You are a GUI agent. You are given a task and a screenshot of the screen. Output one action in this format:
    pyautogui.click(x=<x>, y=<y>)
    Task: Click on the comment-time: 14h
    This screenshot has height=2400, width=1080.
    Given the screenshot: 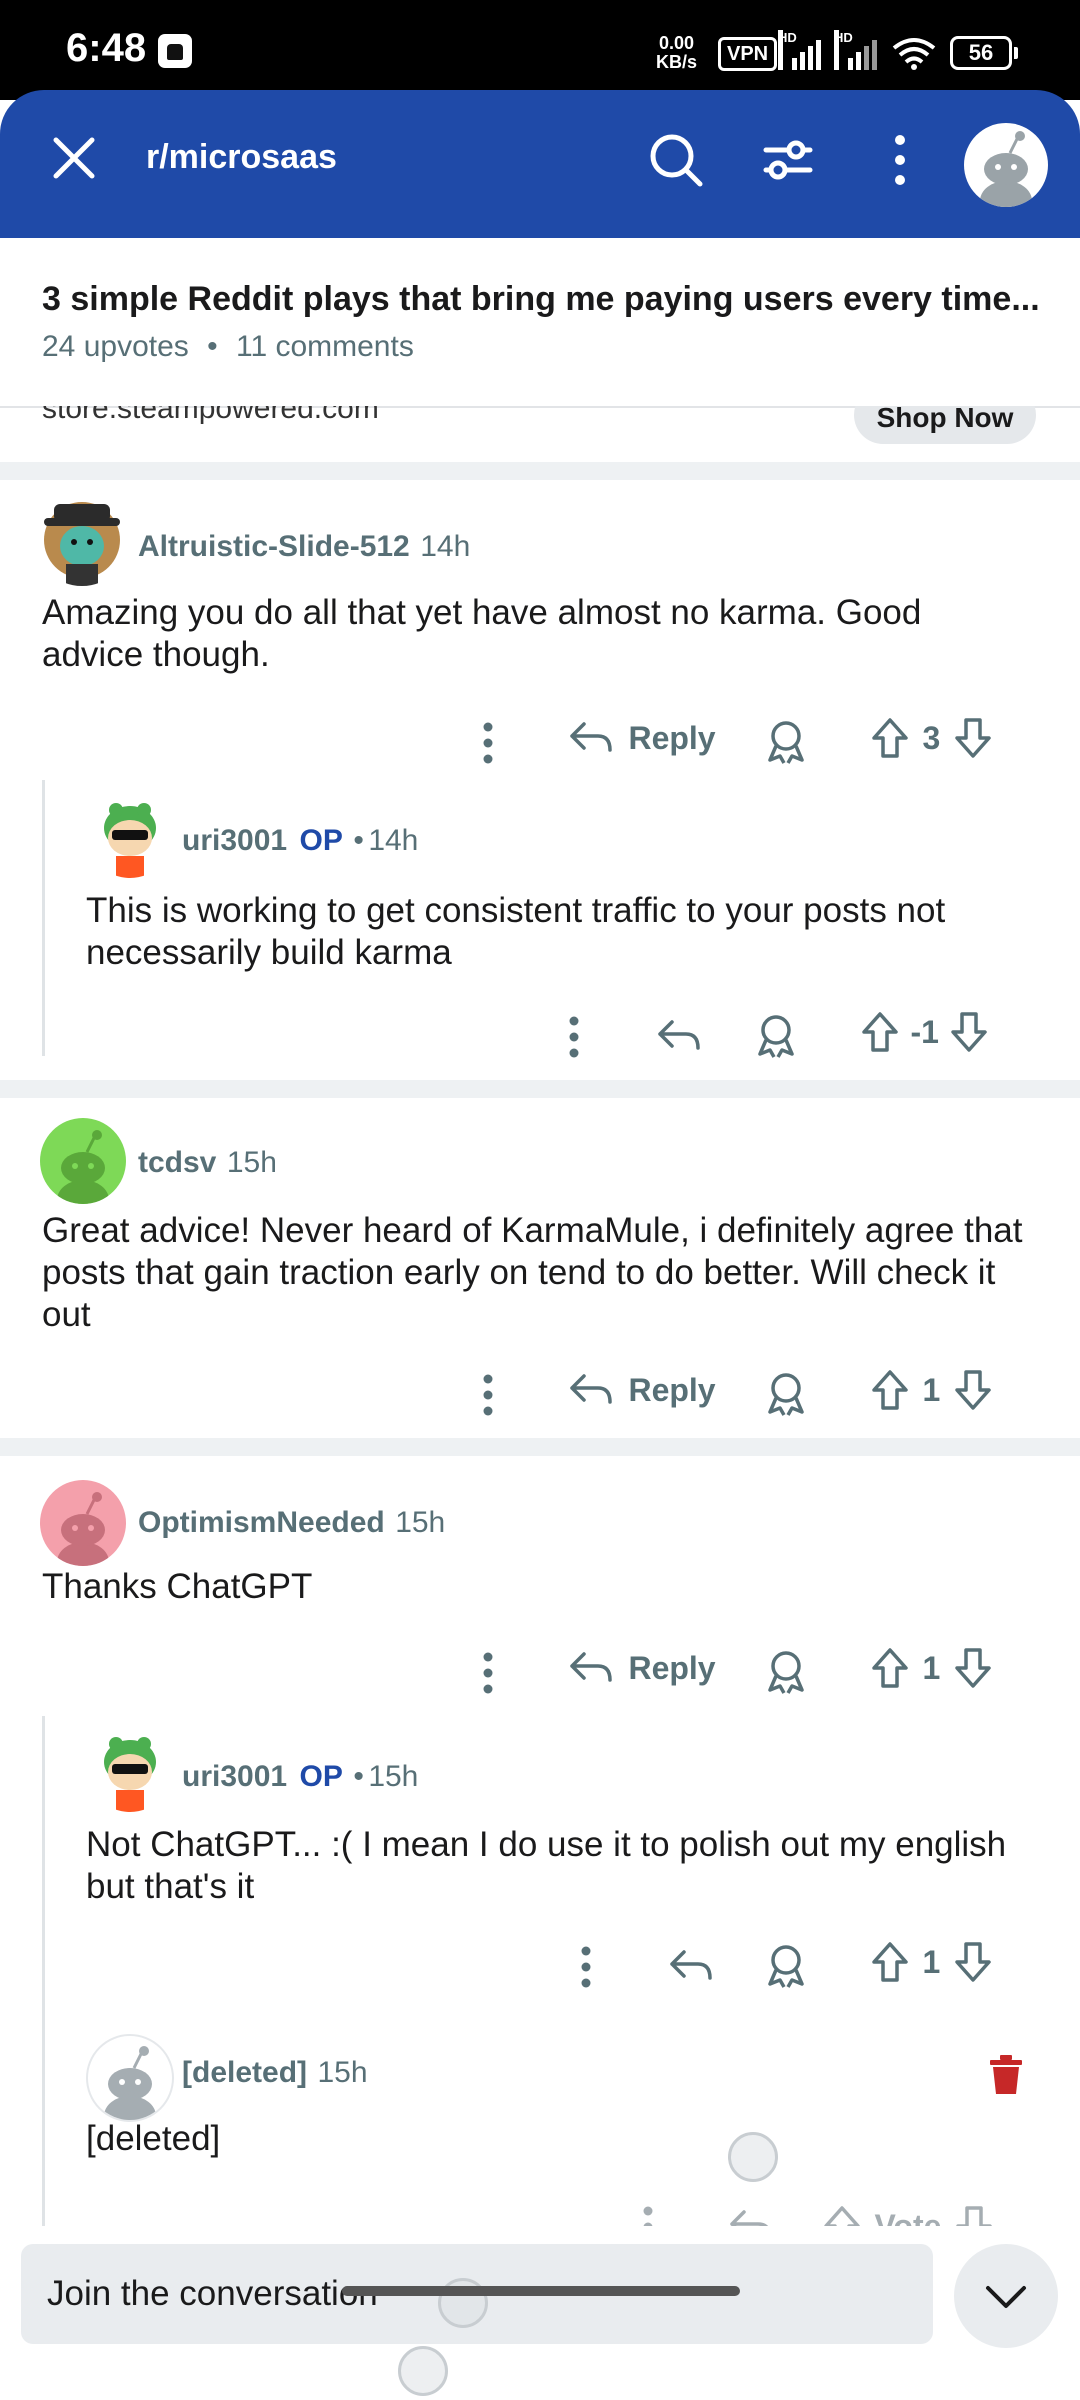 What is the action you would take?
    pyautogui.click(x=445, y=546)
    